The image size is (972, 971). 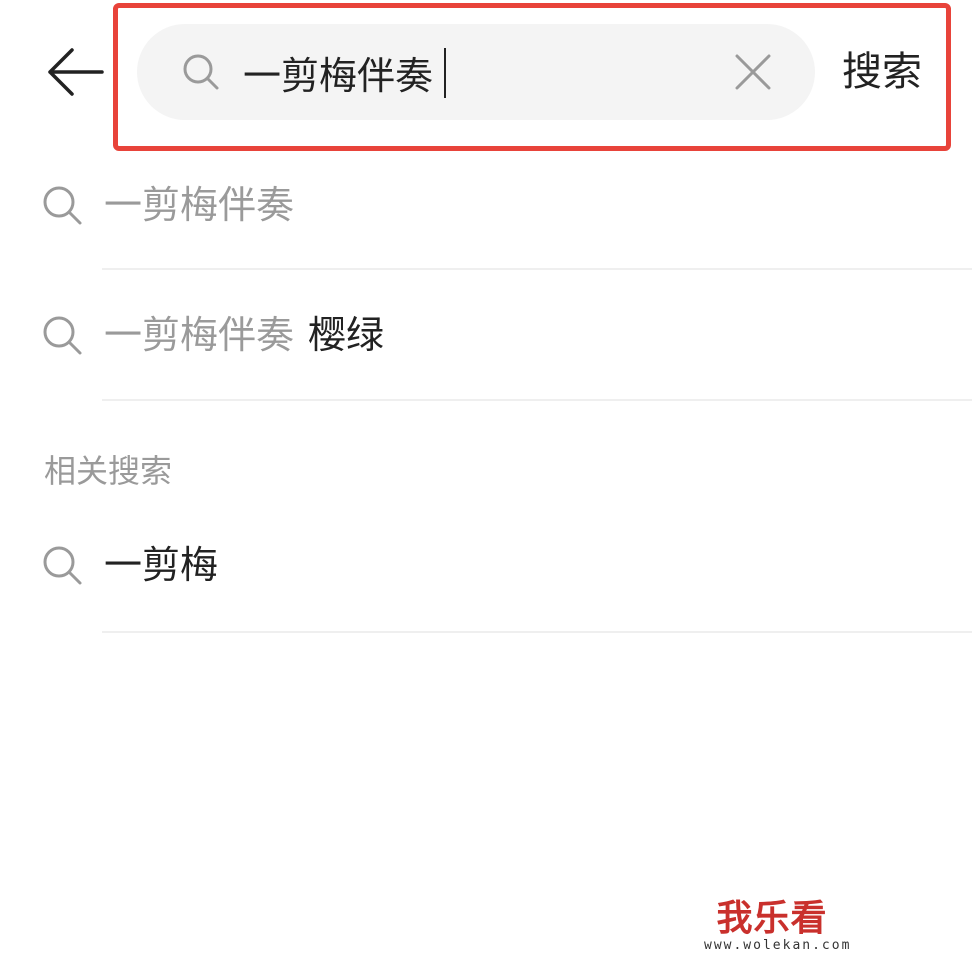 I want to click on suggestion-suffix: 樱绿, so click(x=346, y=335).